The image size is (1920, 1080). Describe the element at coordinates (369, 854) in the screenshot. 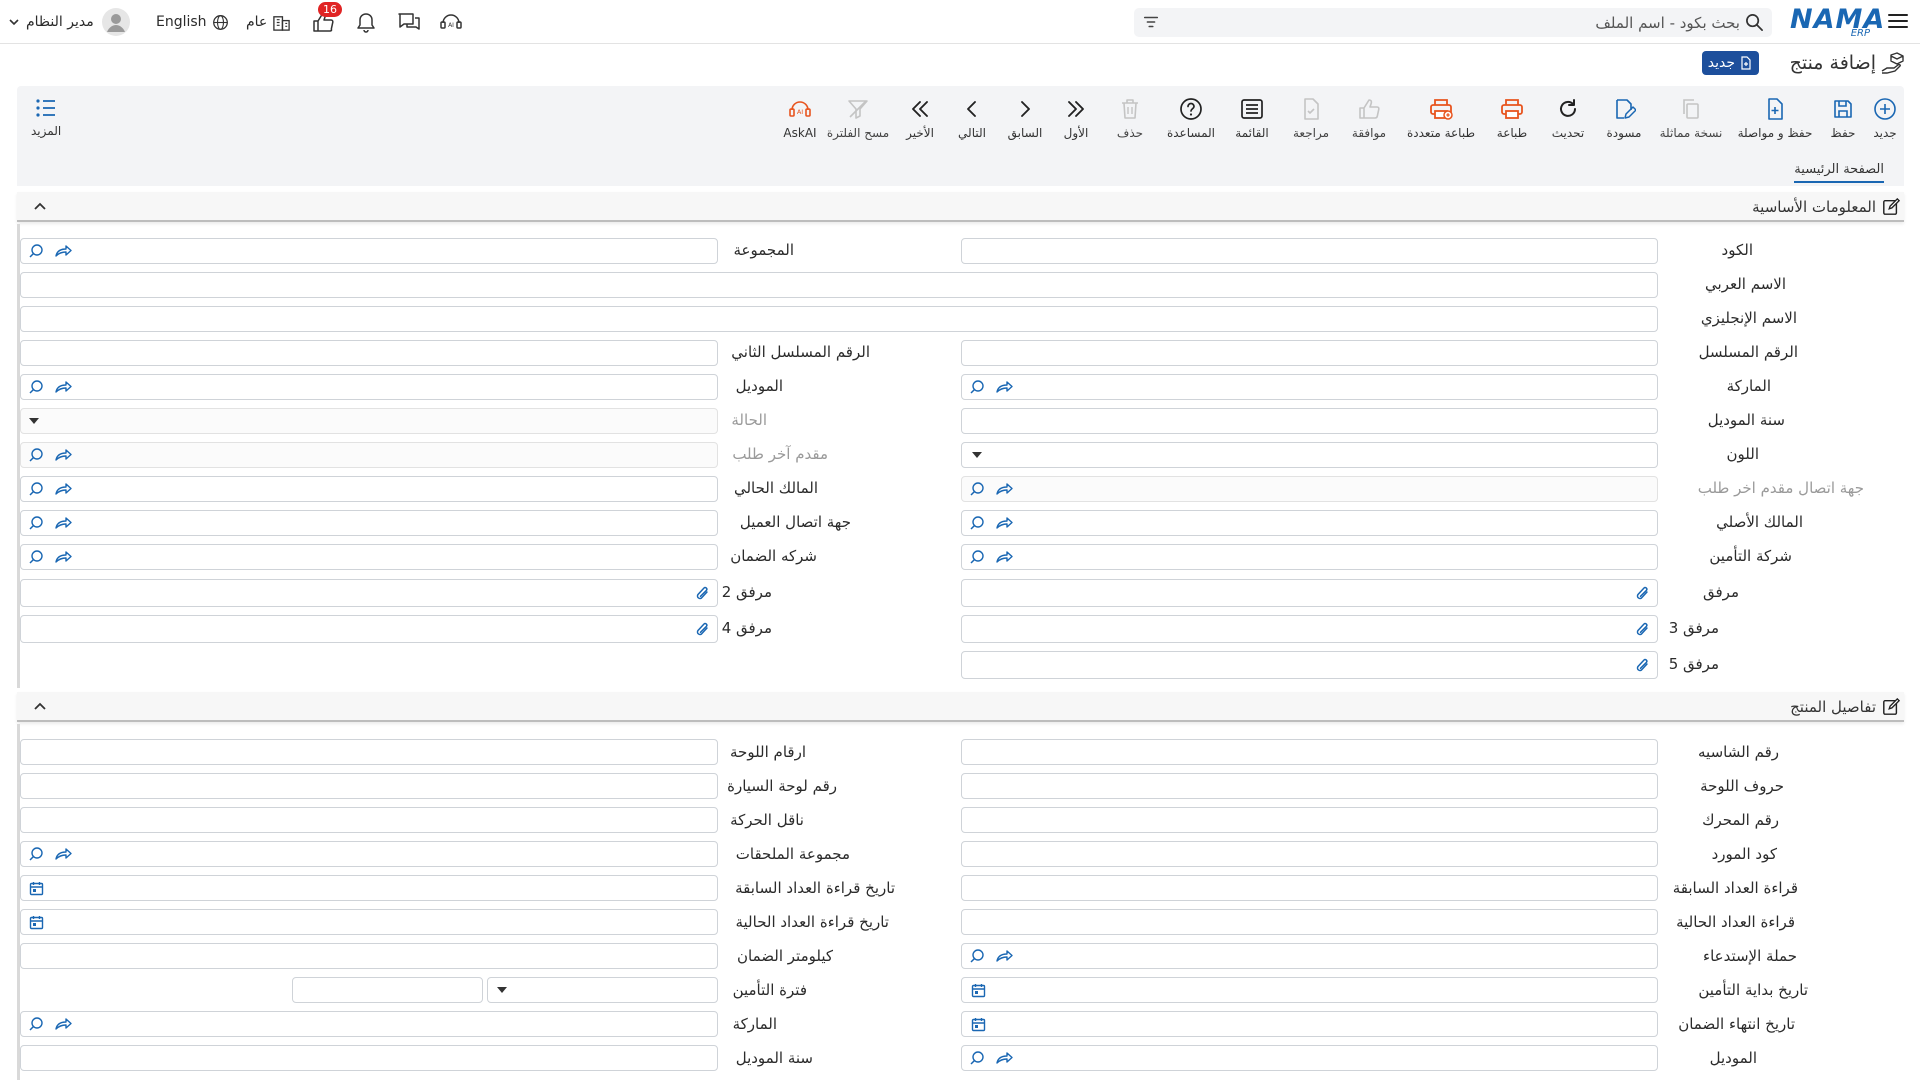

I see `accessories-group-input` at that location.